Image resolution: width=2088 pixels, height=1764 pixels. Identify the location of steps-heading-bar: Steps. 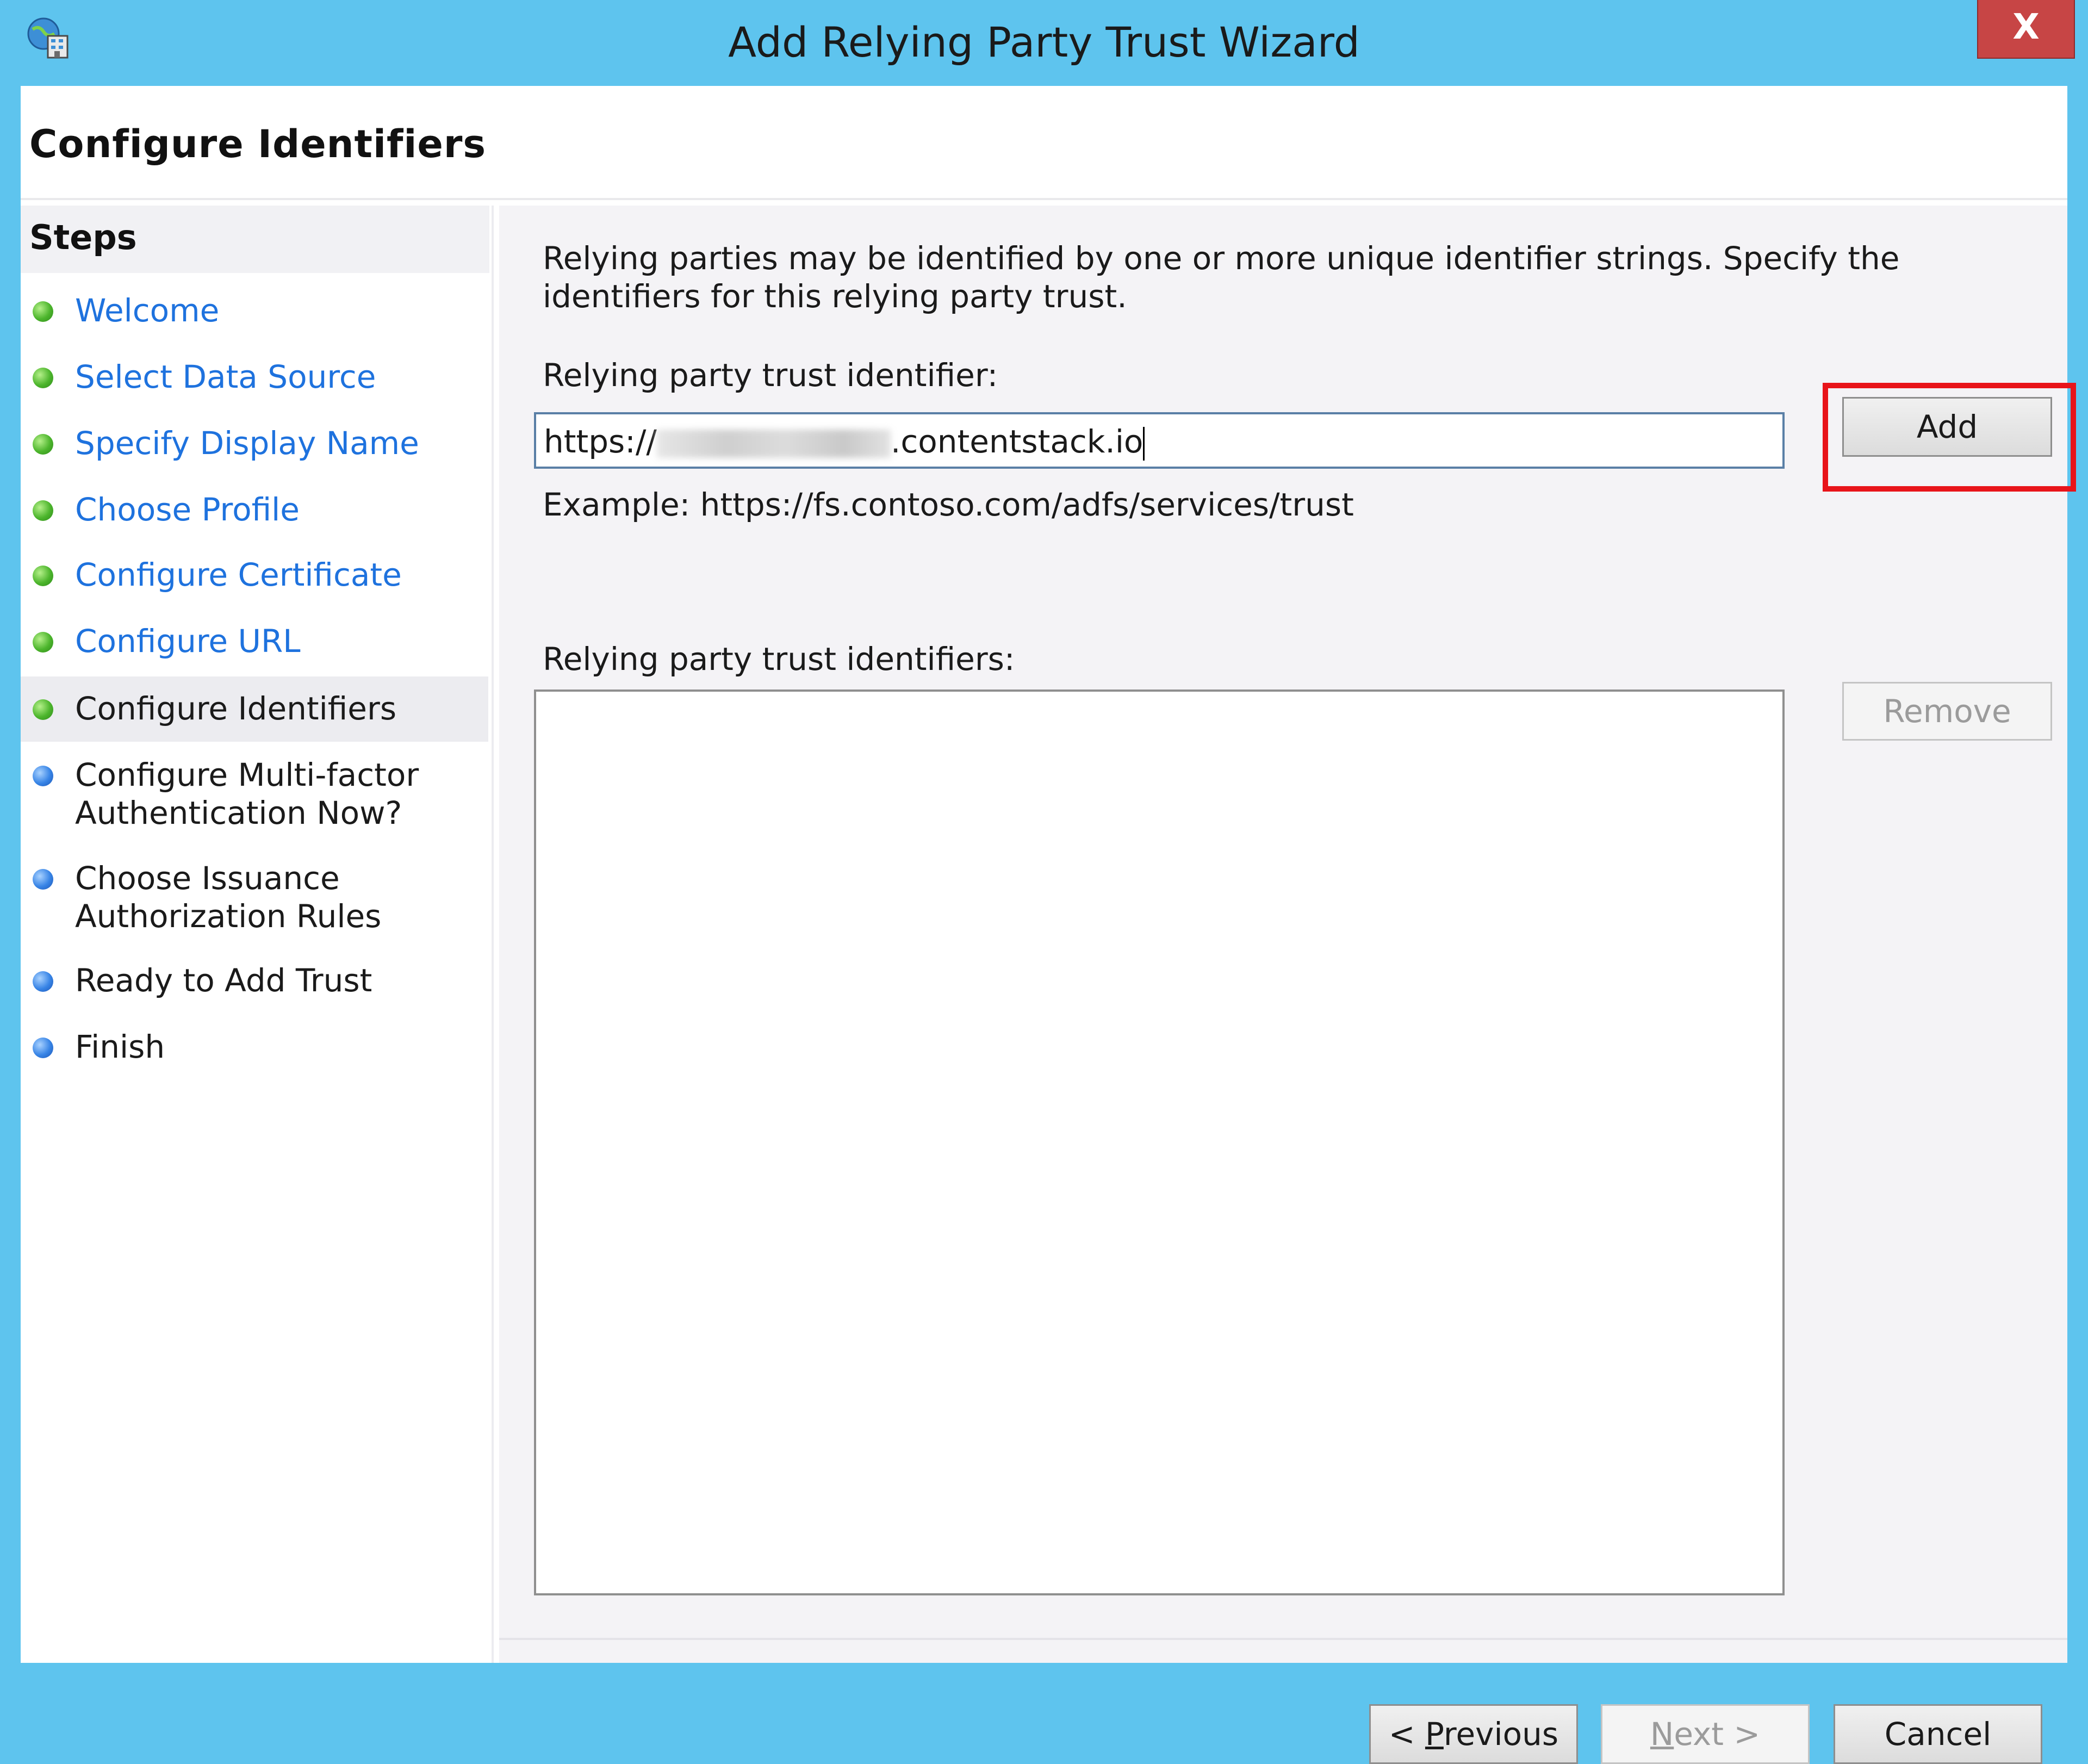
(255, 239).